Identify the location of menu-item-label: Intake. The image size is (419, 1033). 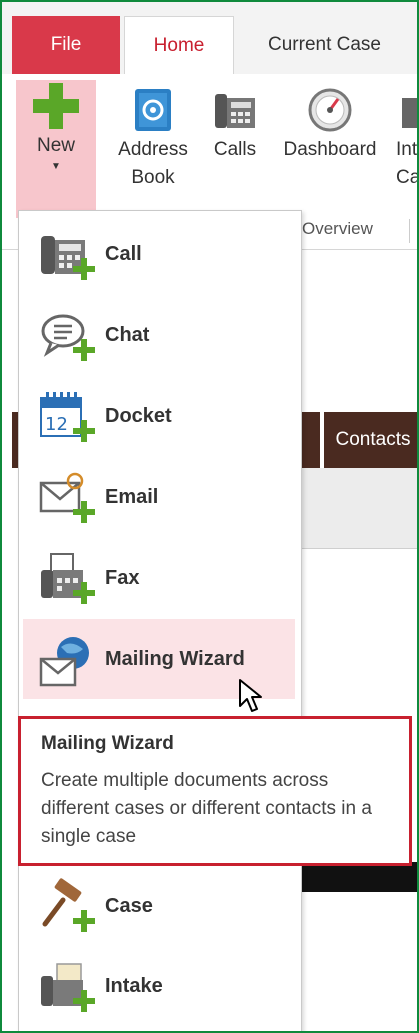
(134, 985).